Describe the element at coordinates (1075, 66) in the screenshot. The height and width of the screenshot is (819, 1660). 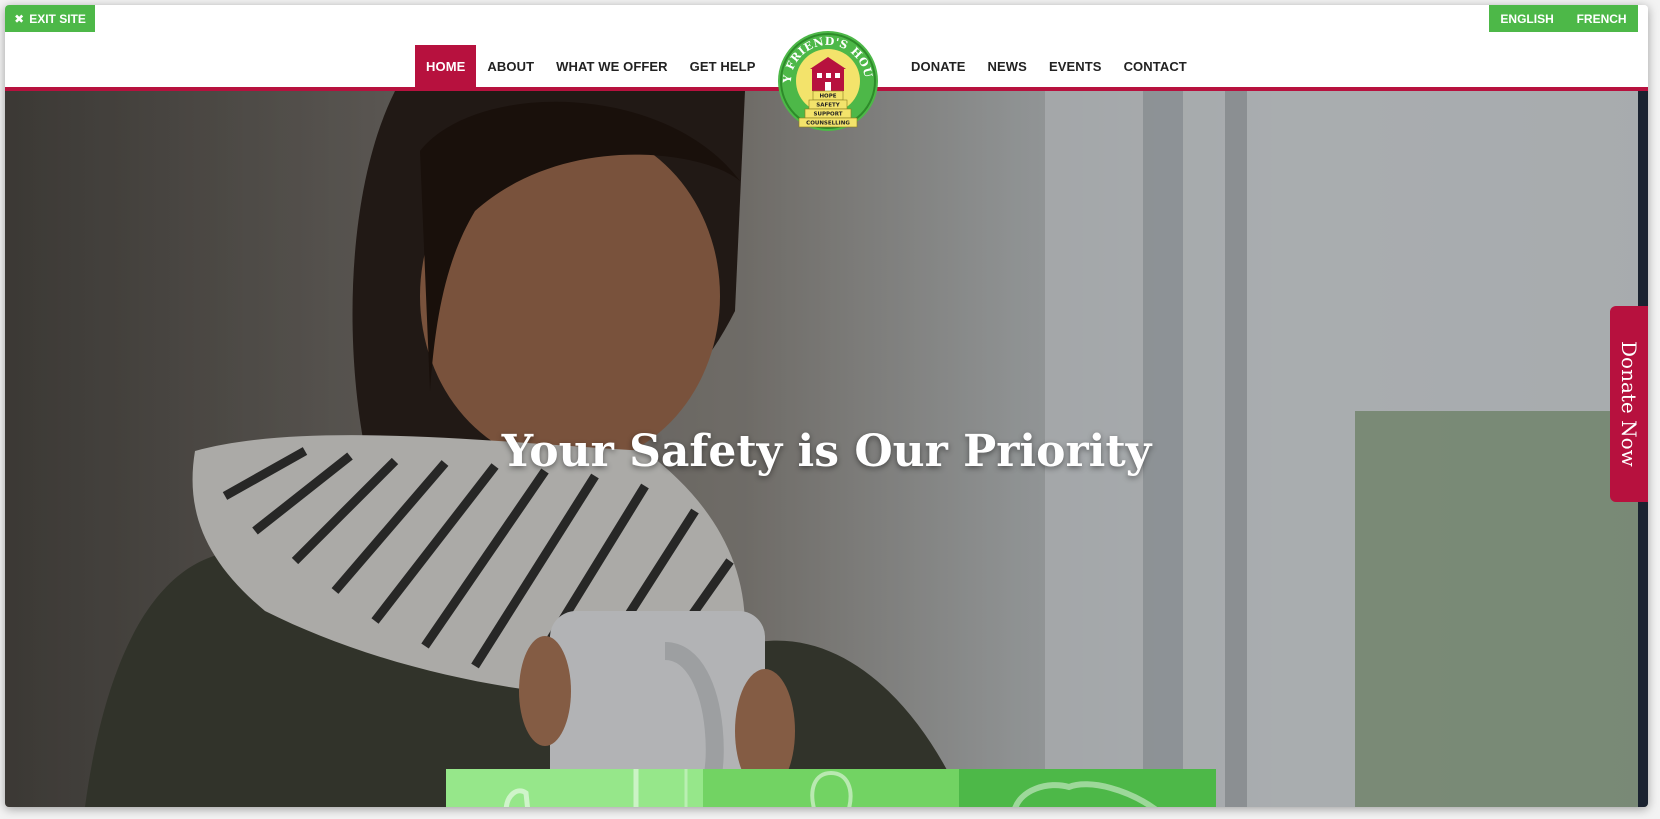
I see `nav-events: EVENTS` at that location.